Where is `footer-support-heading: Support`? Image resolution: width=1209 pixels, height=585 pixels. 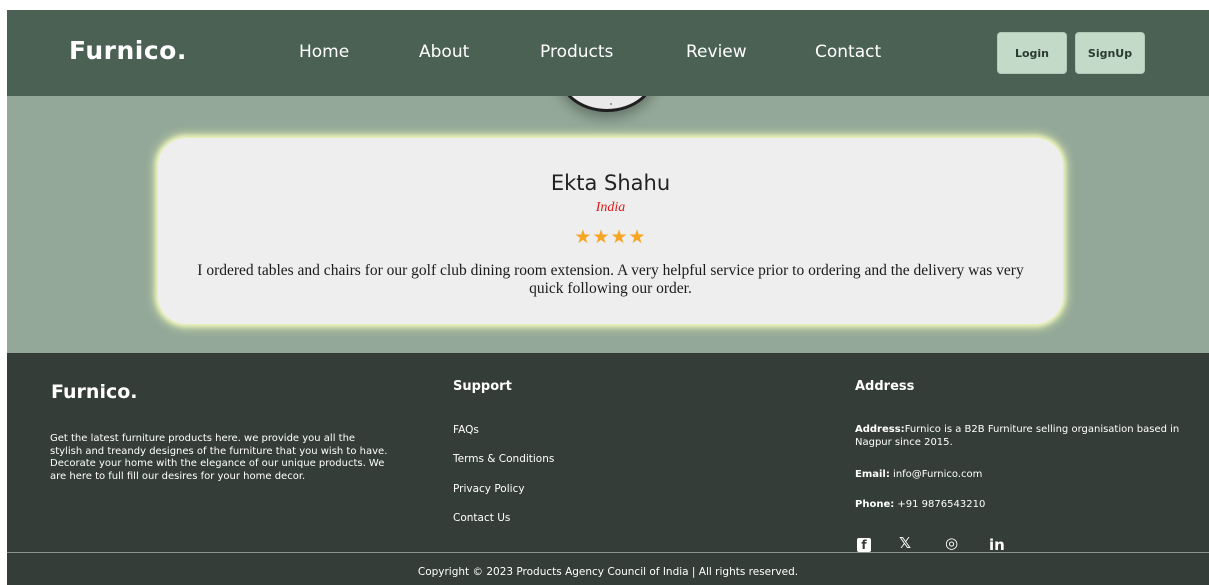 footer-support-heading: Support is located at coordinates (482, 386).